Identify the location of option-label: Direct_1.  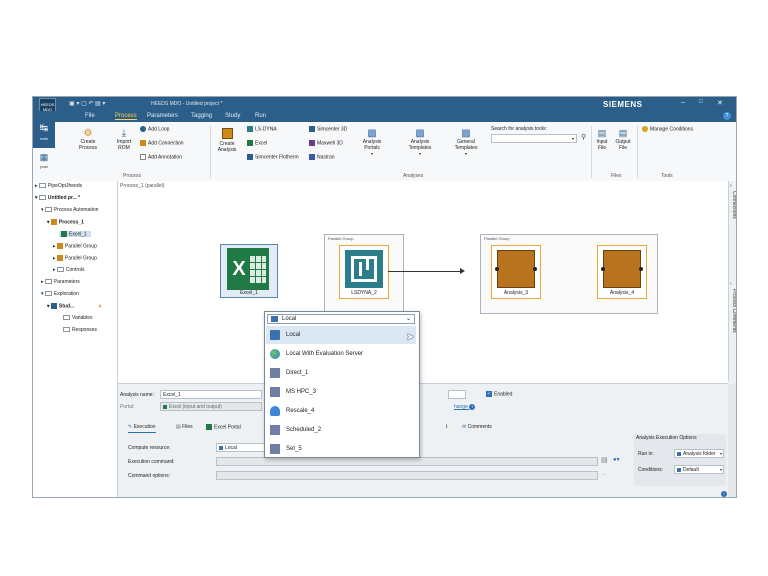
(297, 373).